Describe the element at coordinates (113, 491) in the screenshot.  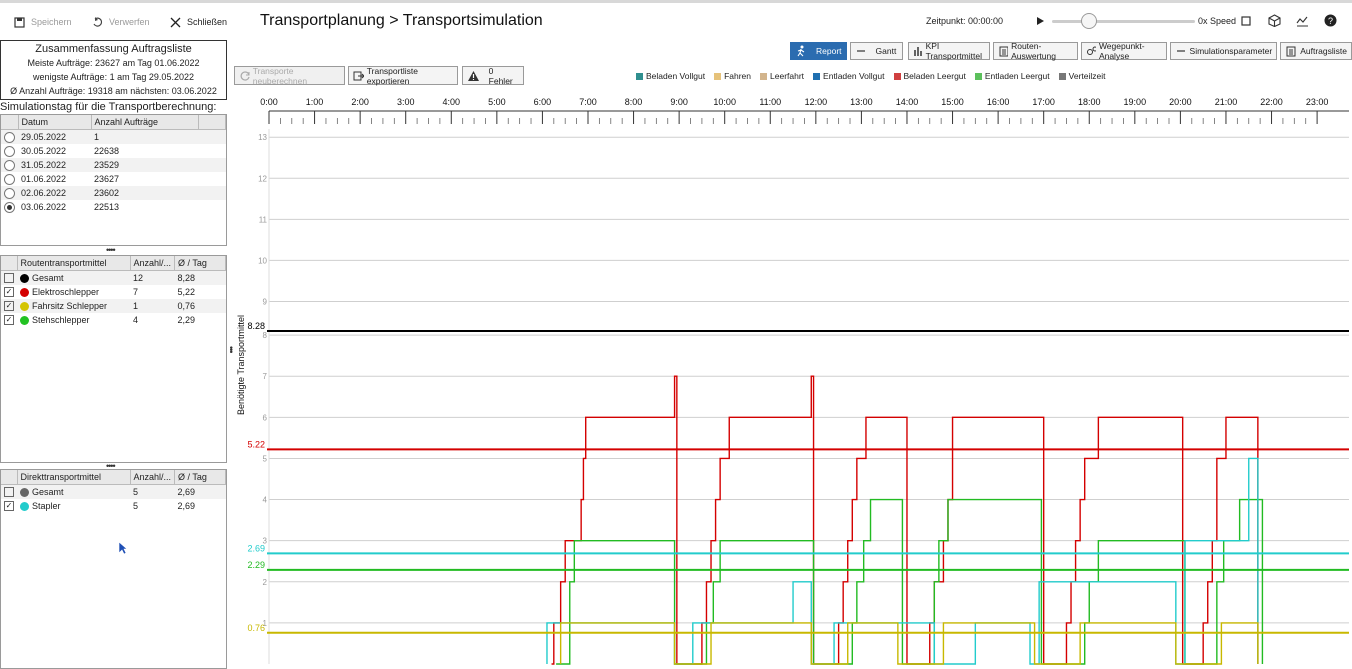
I see `table-row: Gesamt 5 2,69` at that location.